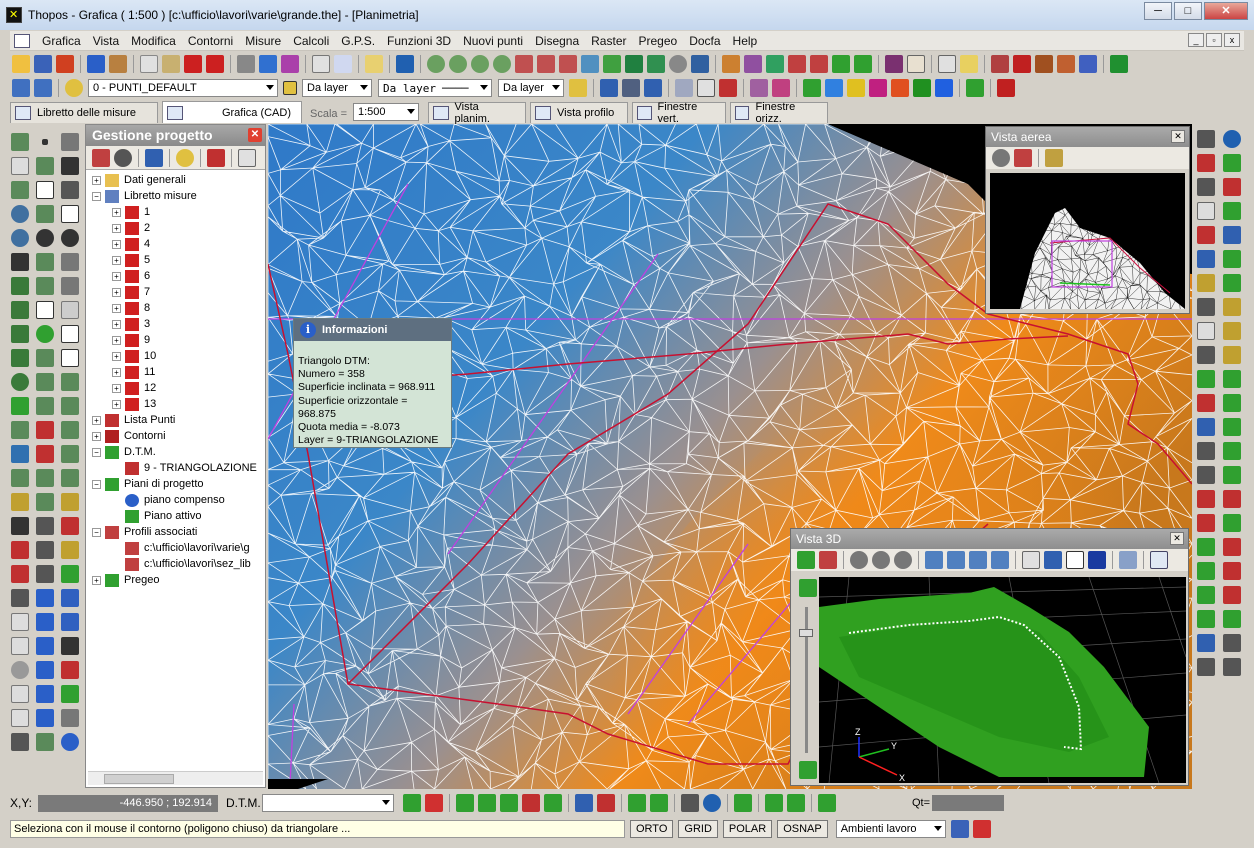 Image resolution: width=1254 pixels, height=848 pixels. Describe the element at coordinates (20, 646) in the screenshot. I see `numbering-icon` at that location.